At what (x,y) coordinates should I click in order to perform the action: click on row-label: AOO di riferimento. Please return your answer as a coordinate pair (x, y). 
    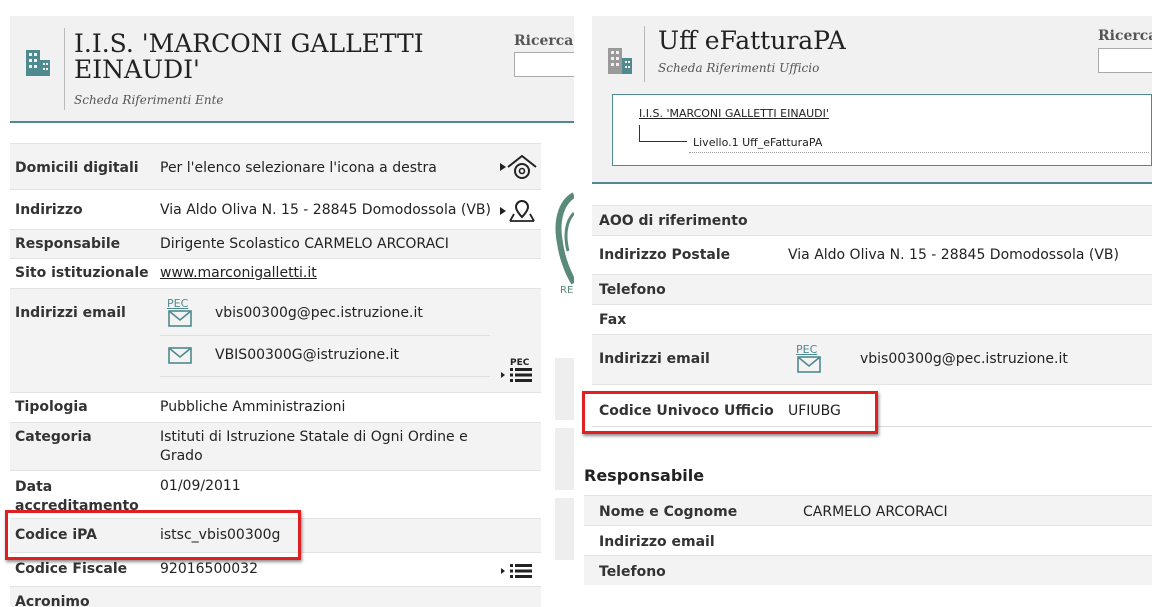
    Looking at the image, I should click on (673, 221).